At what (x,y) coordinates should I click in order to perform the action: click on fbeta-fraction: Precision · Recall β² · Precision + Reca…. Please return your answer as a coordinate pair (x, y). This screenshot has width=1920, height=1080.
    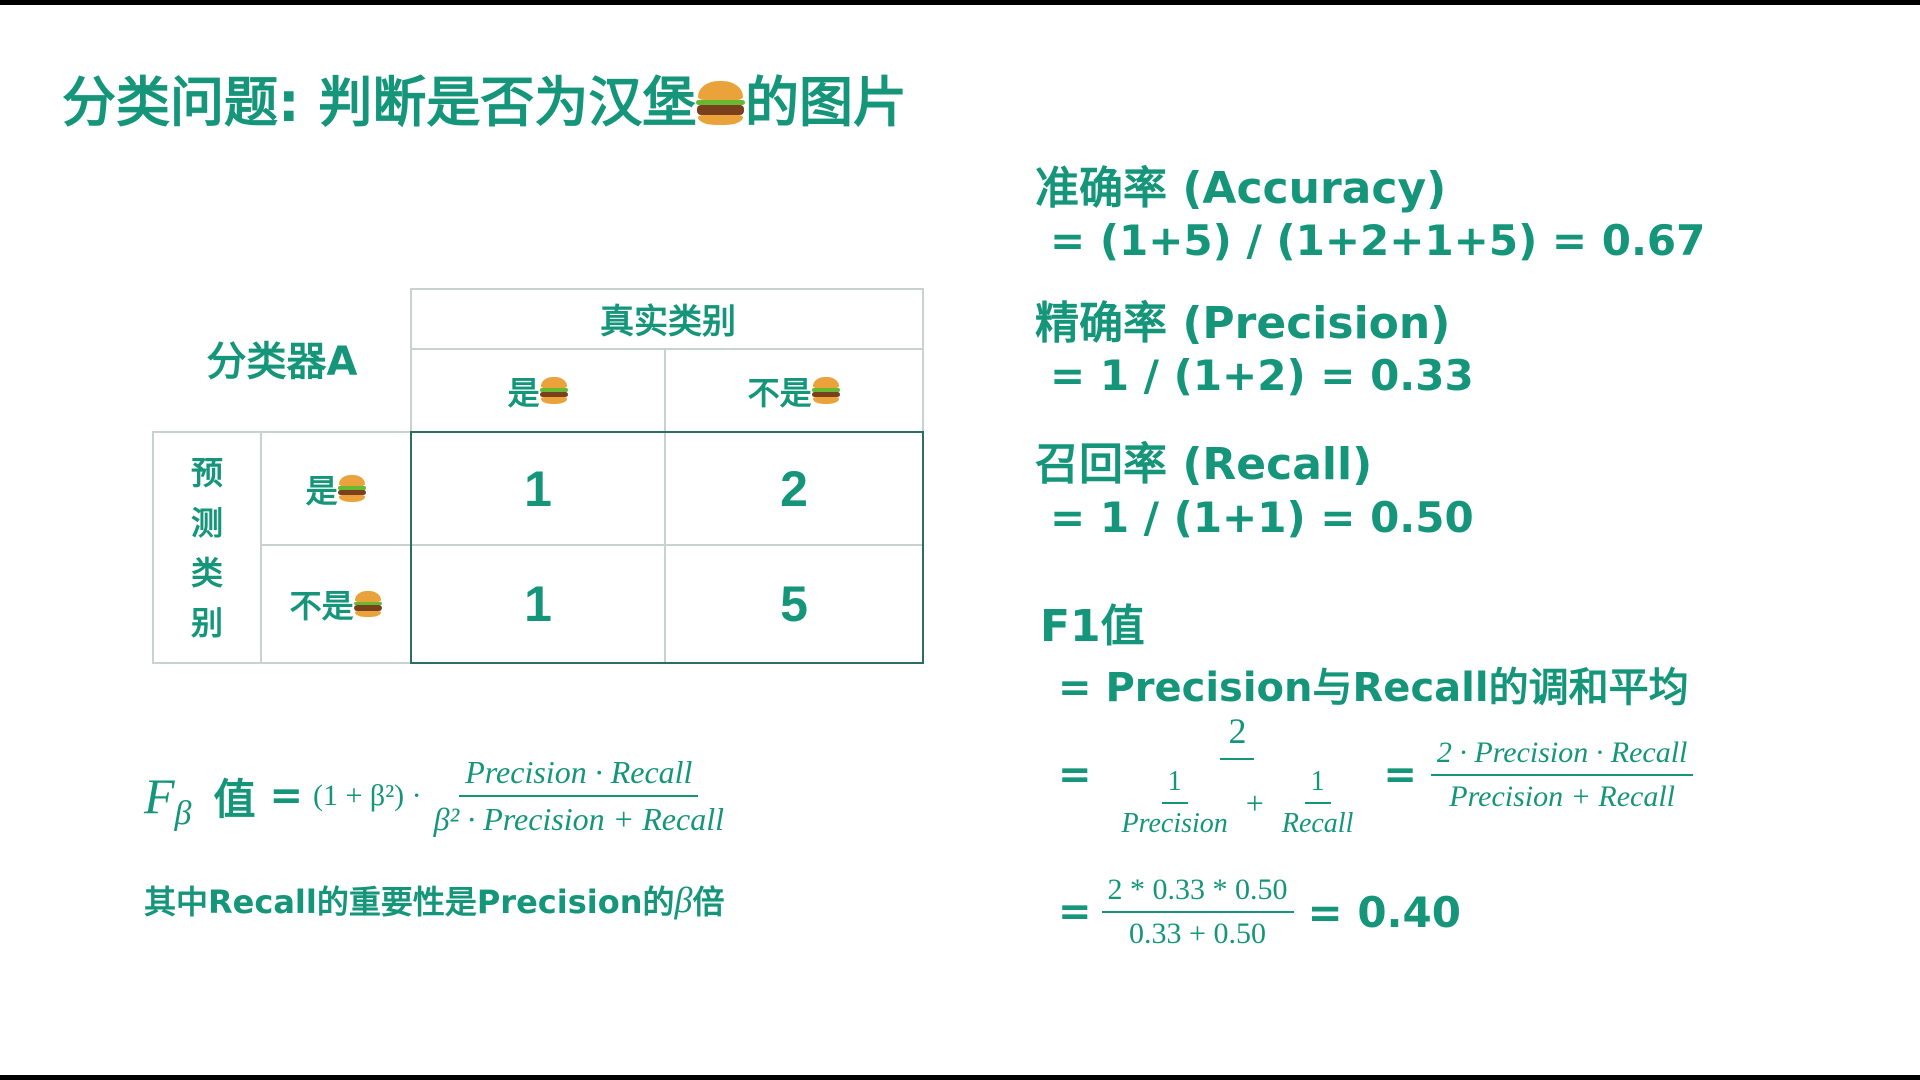
    Looking at the image, I should click on (579, 796).